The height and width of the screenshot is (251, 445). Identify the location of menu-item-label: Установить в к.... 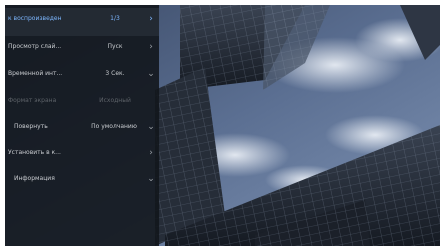
(34, 152).